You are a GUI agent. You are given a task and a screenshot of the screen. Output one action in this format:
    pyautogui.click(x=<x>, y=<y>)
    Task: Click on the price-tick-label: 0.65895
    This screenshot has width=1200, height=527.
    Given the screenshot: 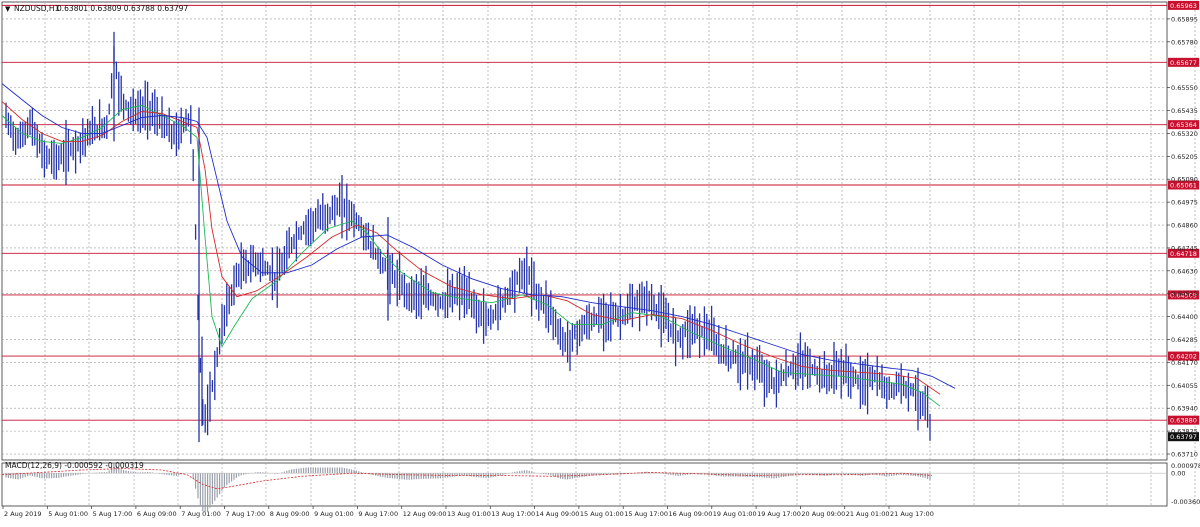 What is the action you would take?
    pyautogui.click(x=1184, y=19)
    